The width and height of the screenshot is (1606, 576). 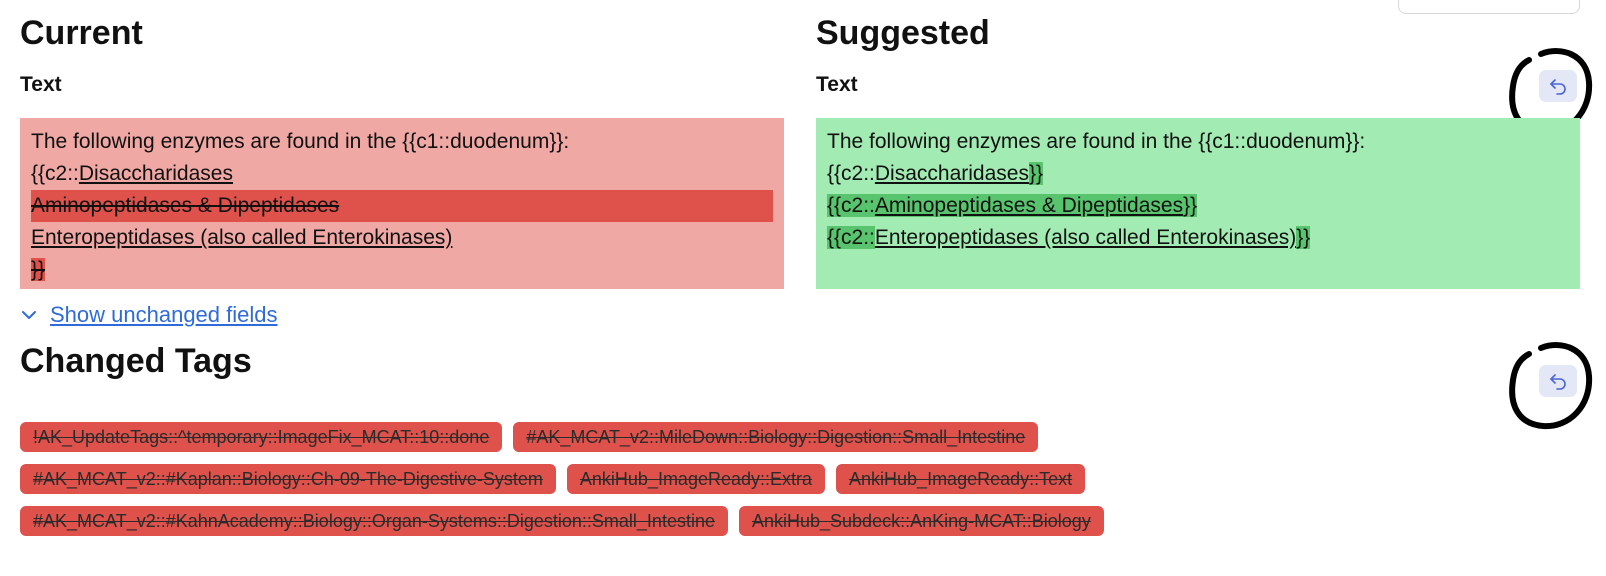 I want to click on suggested-line-2: {{c2::Disaccharidases}}, so click(x=1198, y=174).